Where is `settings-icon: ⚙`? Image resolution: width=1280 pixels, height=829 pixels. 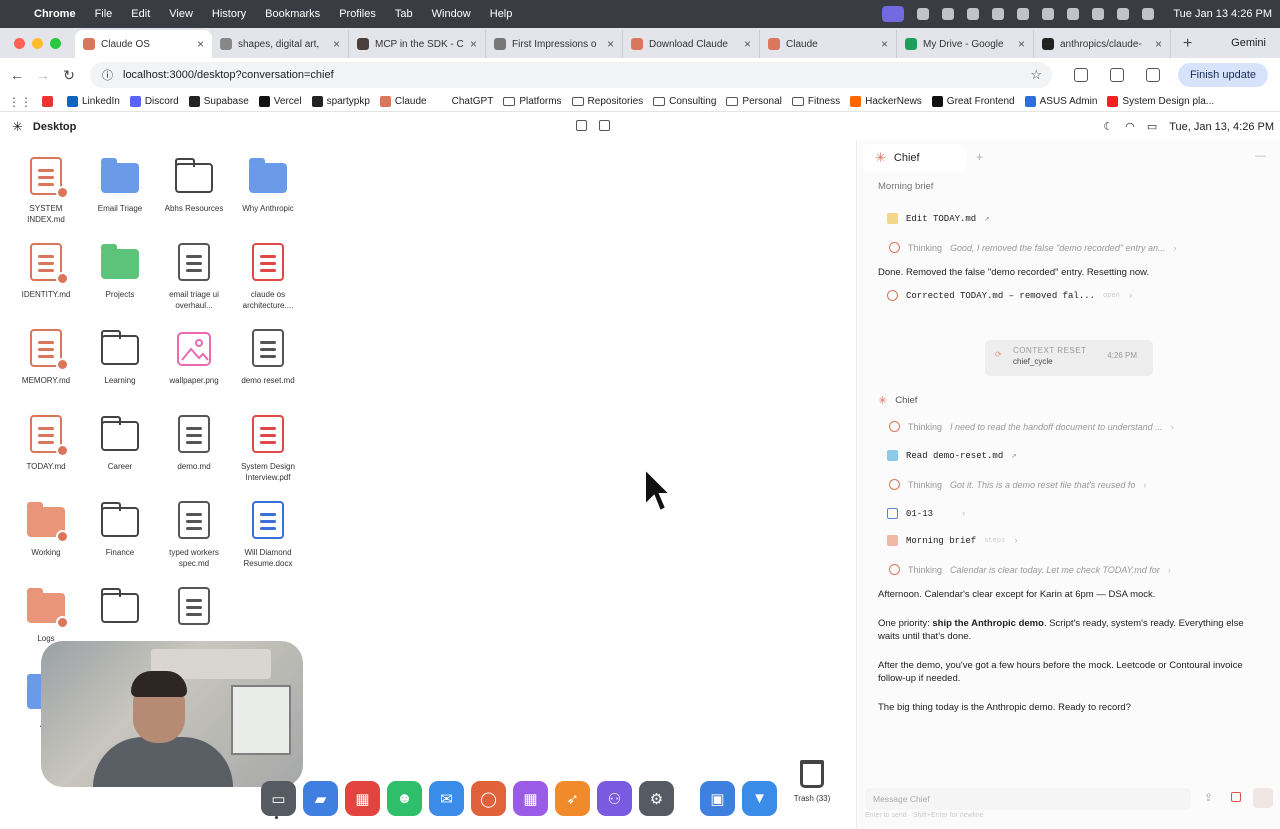
settings-icon: ⚙ is located at coordinates (656, 798).